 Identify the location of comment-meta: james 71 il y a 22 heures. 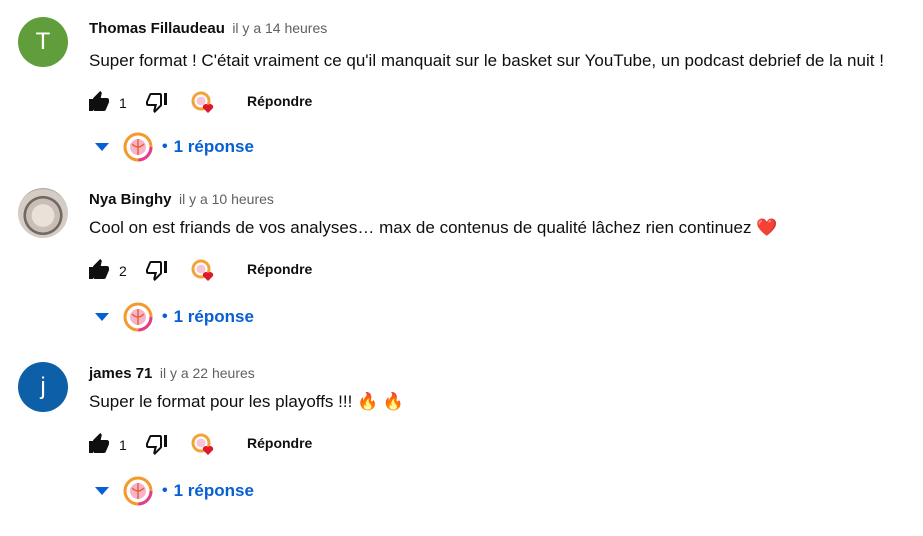
(172, 374).